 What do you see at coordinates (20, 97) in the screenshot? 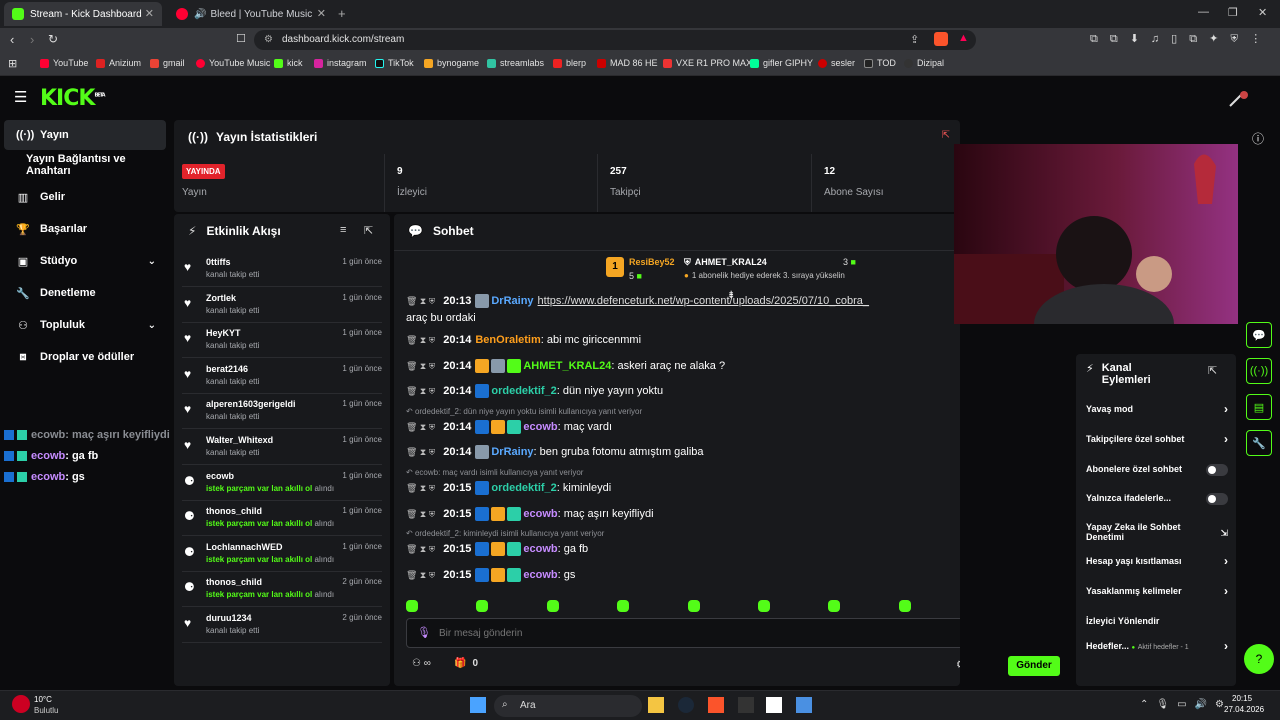
I see `hamburger-menu-icon: ☰` at bounding box center [20, 97].